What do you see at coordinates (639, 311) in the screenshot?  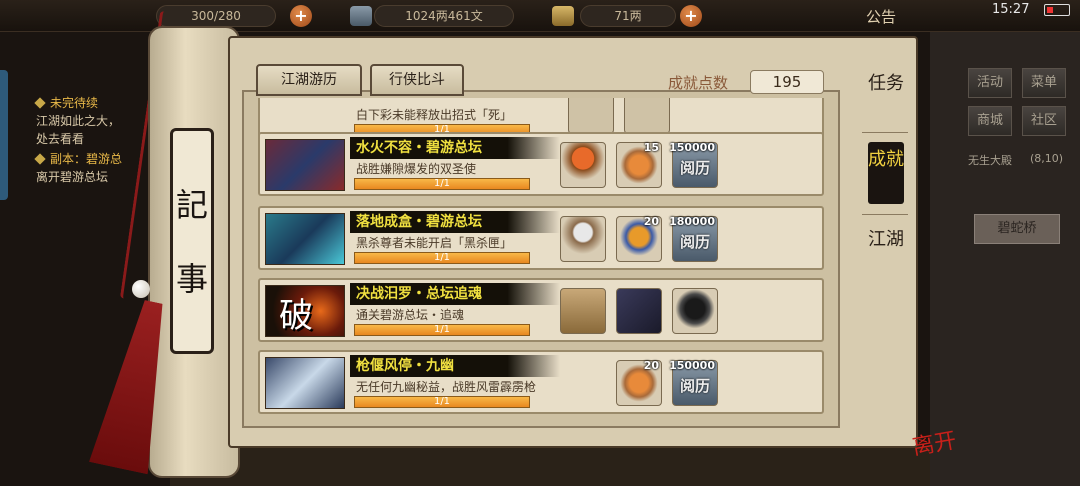 I see `armor-icon` at bounding box center [639, 311].